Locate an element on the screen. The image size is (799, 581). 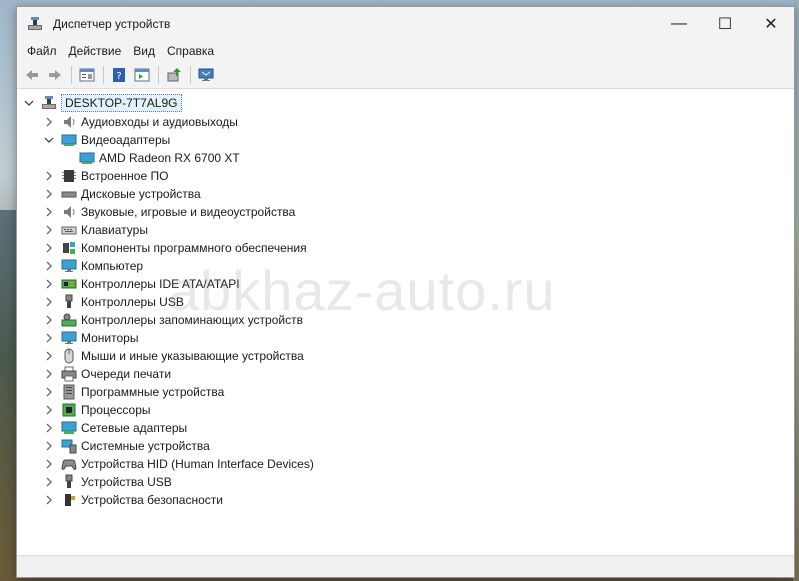
back-button is located at coordinates (32, 75).